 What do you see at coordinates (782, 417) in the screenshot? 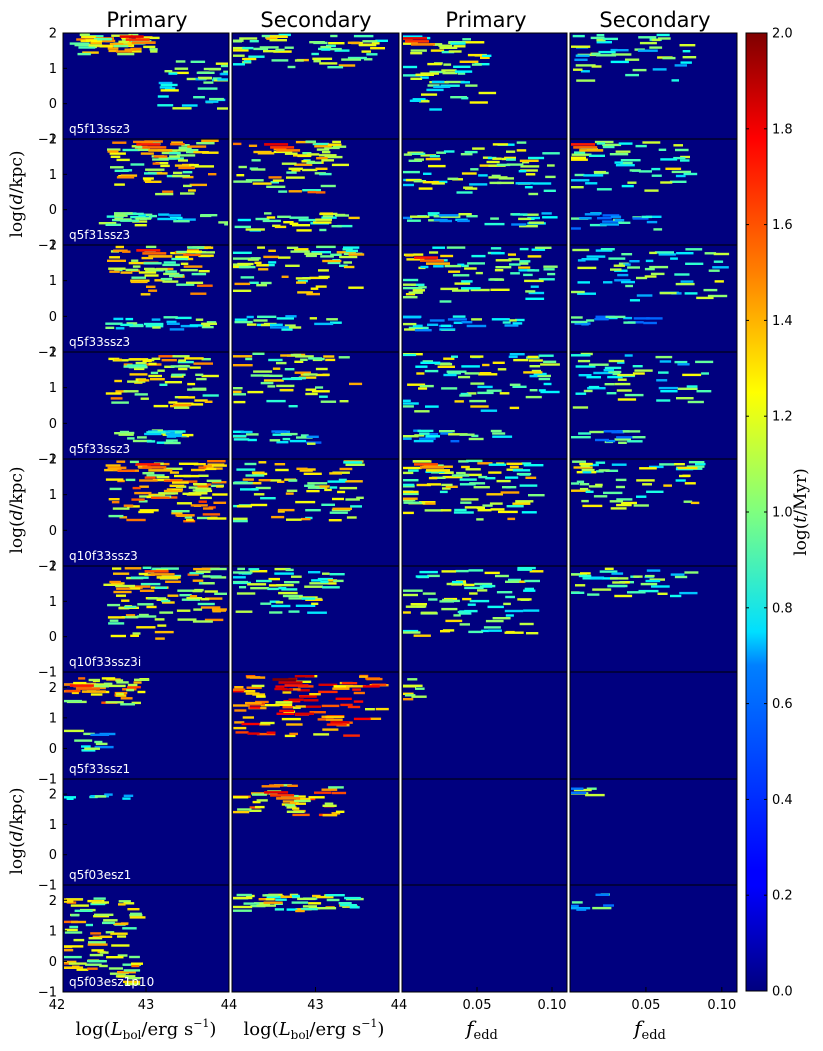
I see `colorbar-tick-label: 1.2` at bounding box center [782, 417].